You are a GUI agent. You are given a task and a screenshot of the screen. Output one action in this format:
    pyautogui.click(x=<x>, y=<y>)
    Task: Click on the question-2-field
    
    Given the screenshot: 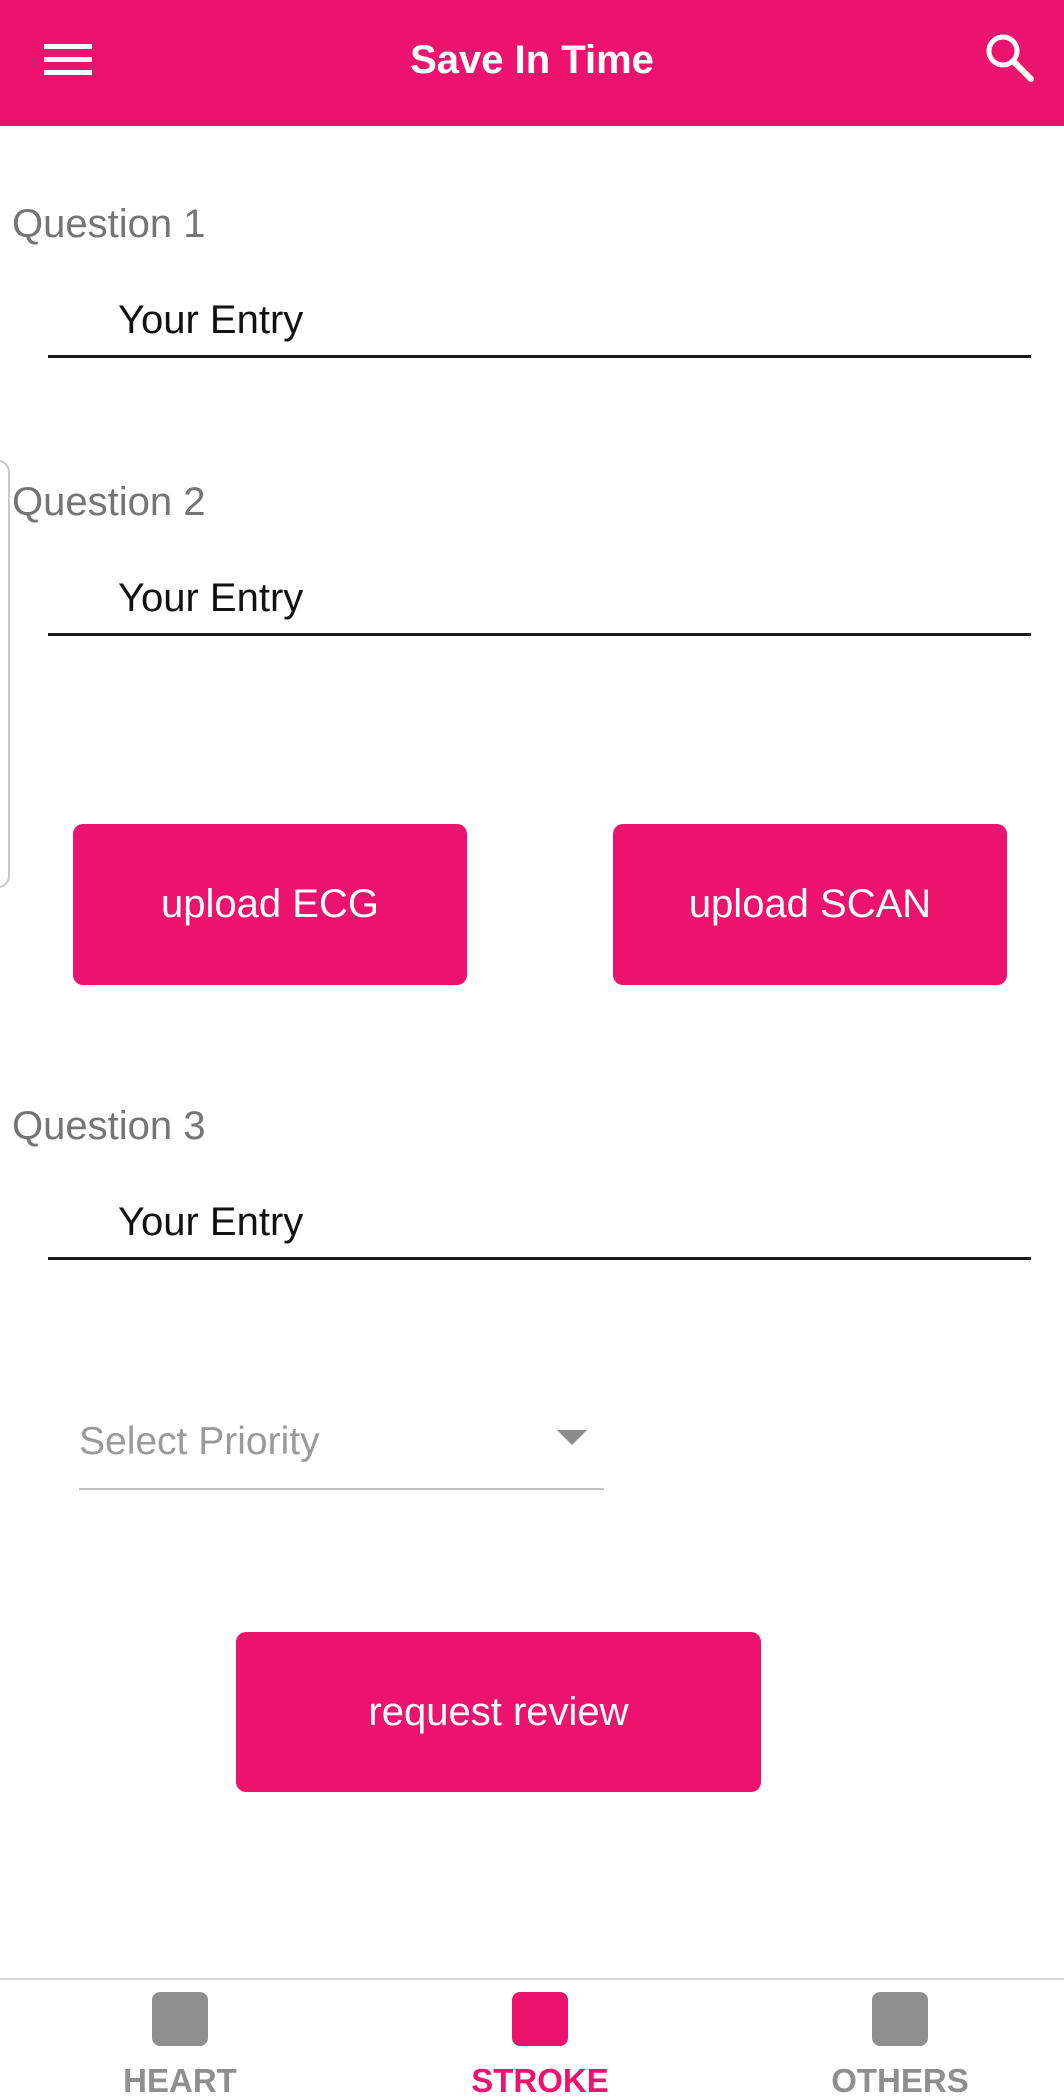 What is the action you would take?
    pyautogui.click(x=539, y=600)
    